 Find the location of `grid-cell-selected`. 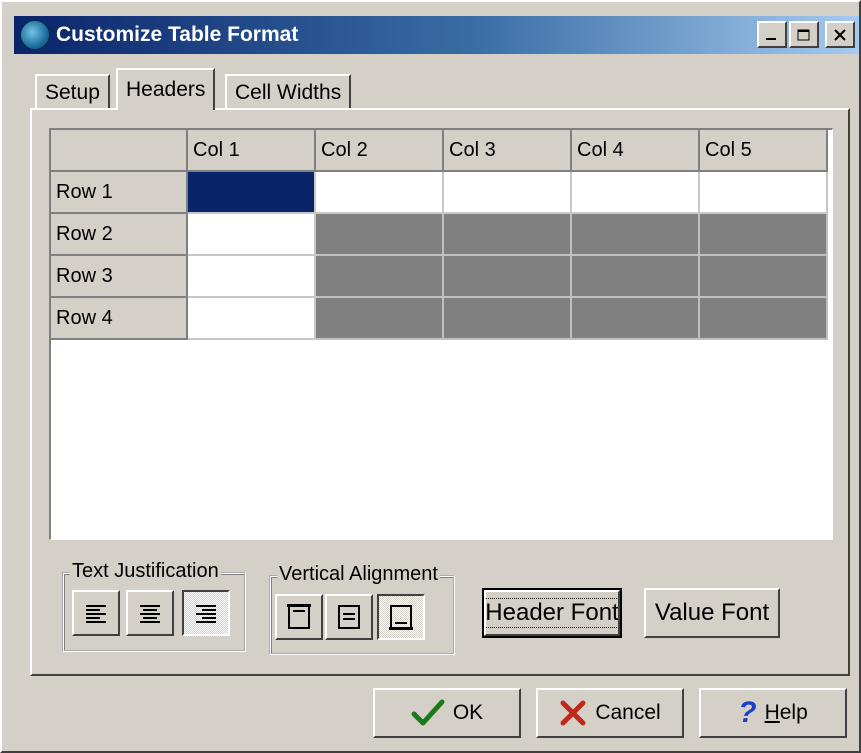

grid-cell-selected is located at coordinates (252, 193).